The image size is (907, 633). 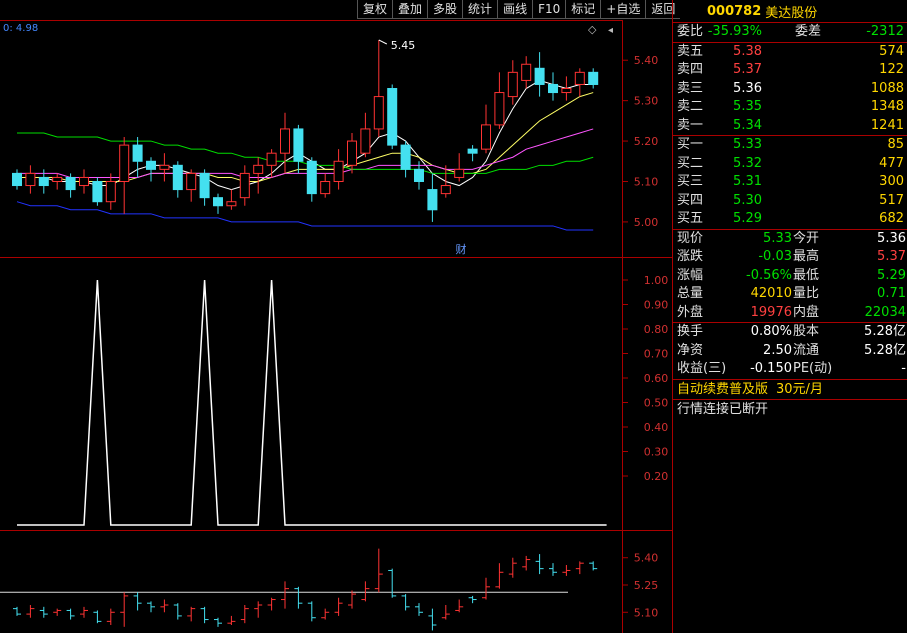 I want to click on buys-row: 买五 5.29 682, so click(x=790, y=219).